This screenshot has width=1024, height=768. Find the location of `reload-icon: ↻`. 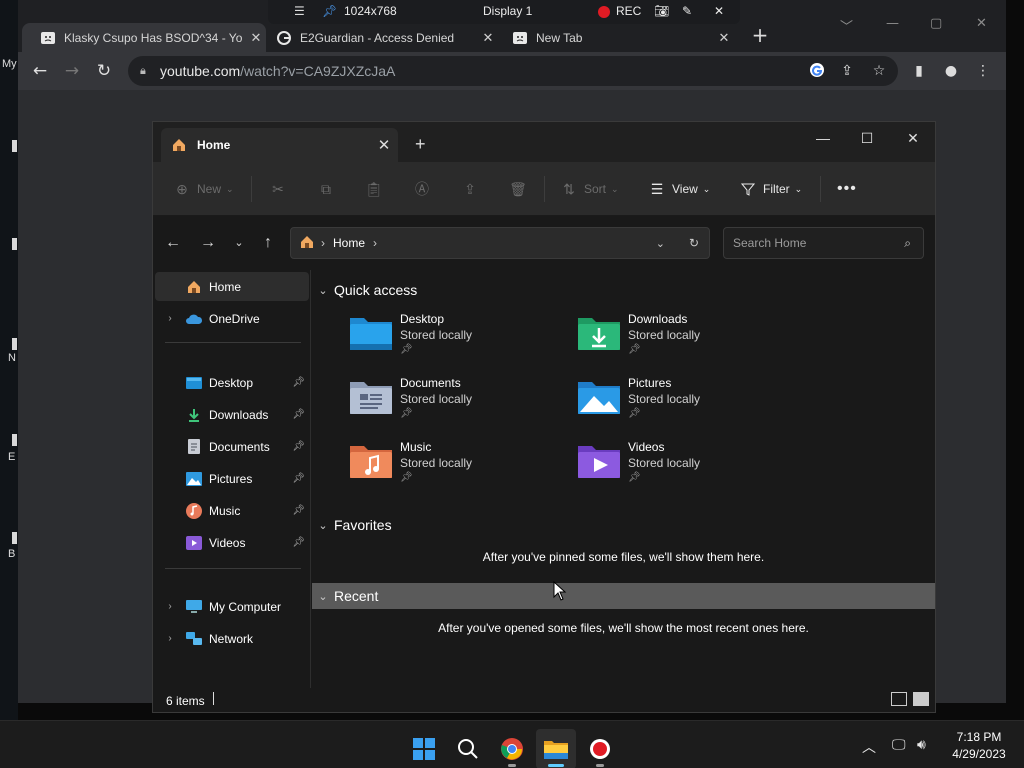

reload-icon: ↻ is located at coordinates (104, 71).